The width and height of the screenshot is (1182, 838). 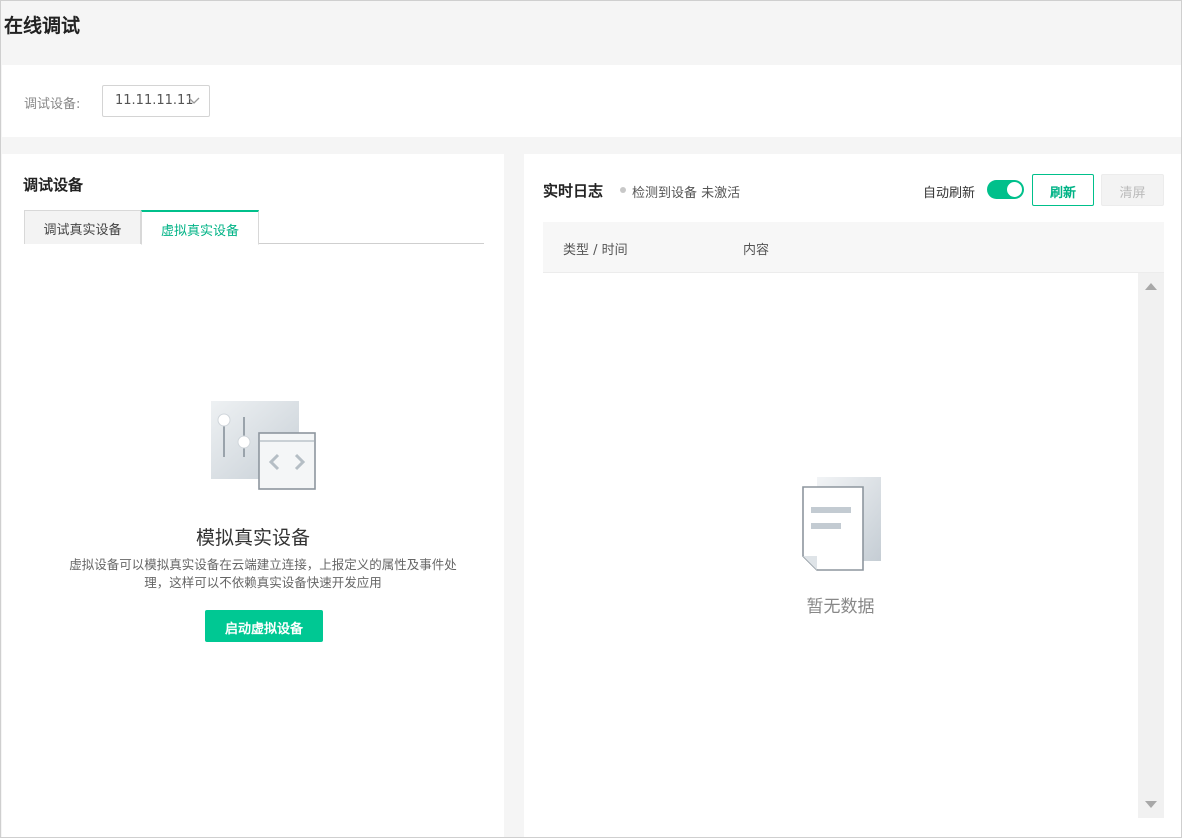 What do you see at coordinates (686, 193) in the screenshot?
I see `device-status: 检测到设备 未激活` at bounding box center [686, 193].